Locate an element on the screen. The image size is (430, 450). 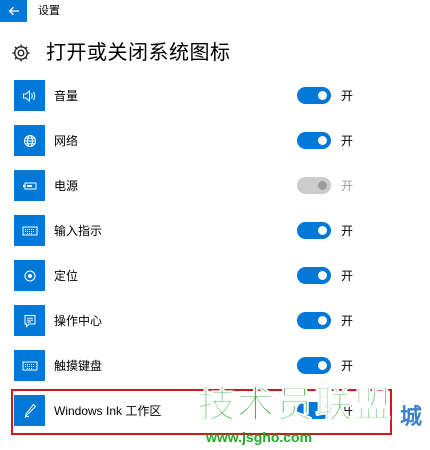
list-item-action-center: 操作中心 开 is located at coordinates (215, 321).